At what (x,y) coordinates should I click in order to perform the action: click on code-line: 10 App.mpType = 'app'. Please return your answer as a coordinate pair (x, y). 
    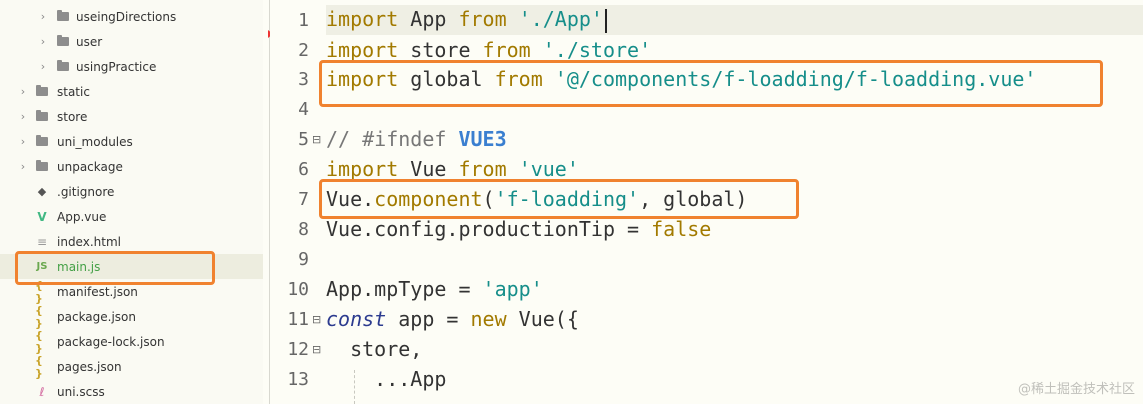
    Looking at the image, I should click on (706, 289).